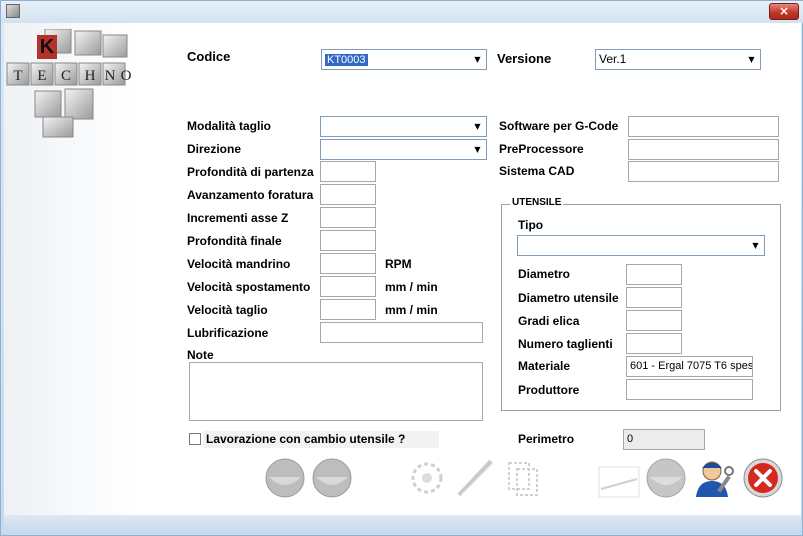 Image resolution: width=803 pixels, height=536 pixels. I want to click on svg-text: H, so click(90, 76).